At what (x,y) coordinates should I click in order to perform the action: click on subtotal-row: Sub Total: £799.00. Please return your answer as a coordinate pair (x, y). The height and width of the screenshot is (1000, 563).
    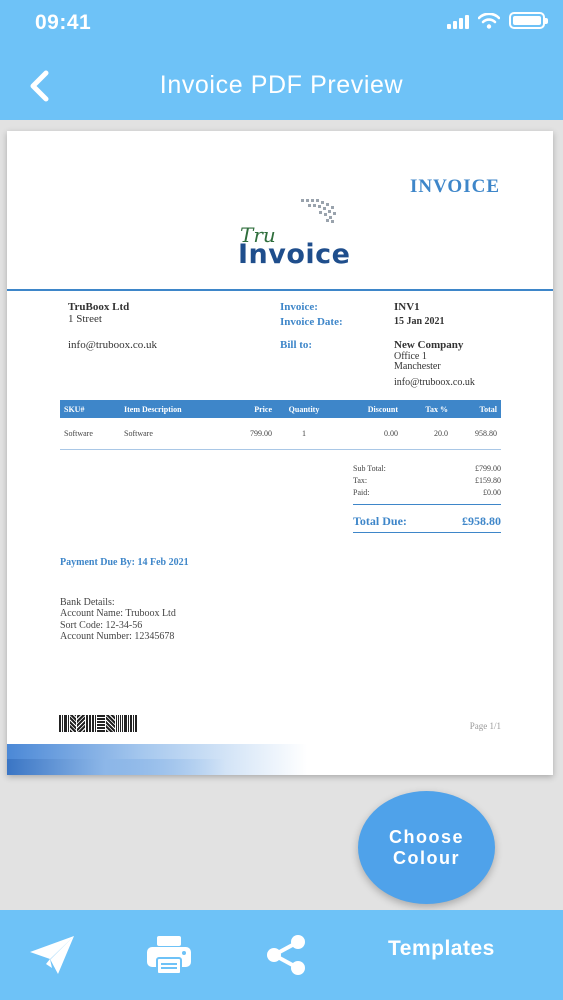
    Looking at the image, I should click on (427, 468).